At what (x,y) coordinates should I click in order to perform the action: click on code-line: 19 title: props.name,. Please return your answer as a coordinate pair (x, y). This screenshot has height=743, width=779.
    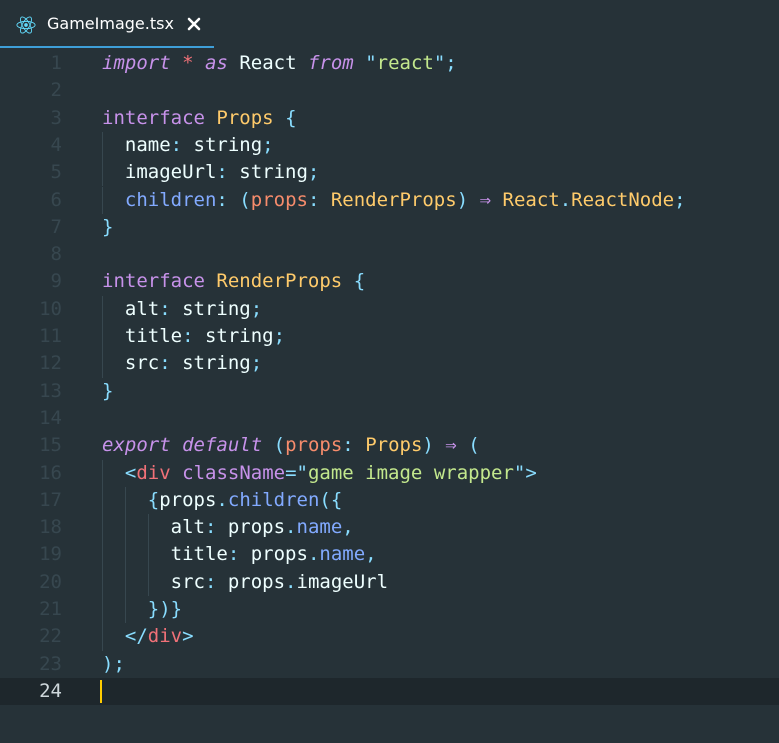
    Looking at the image, I should click on (389, 555).